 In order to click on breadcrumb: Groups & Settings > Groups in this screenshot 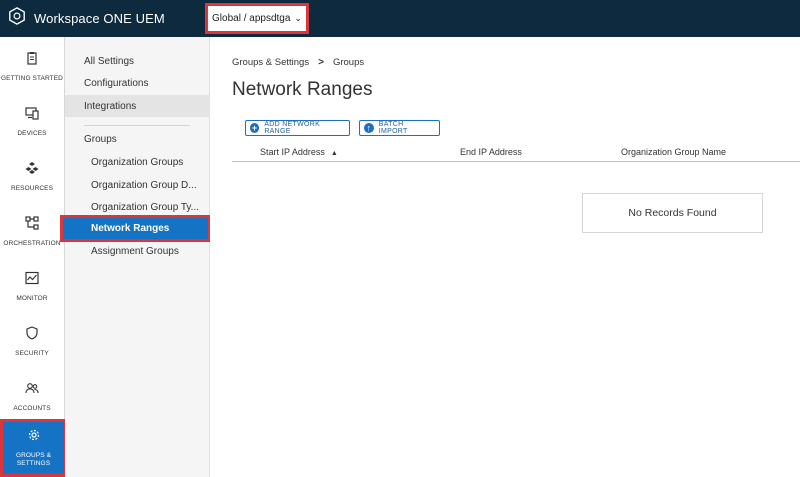, I will do `click(298, 62)`.